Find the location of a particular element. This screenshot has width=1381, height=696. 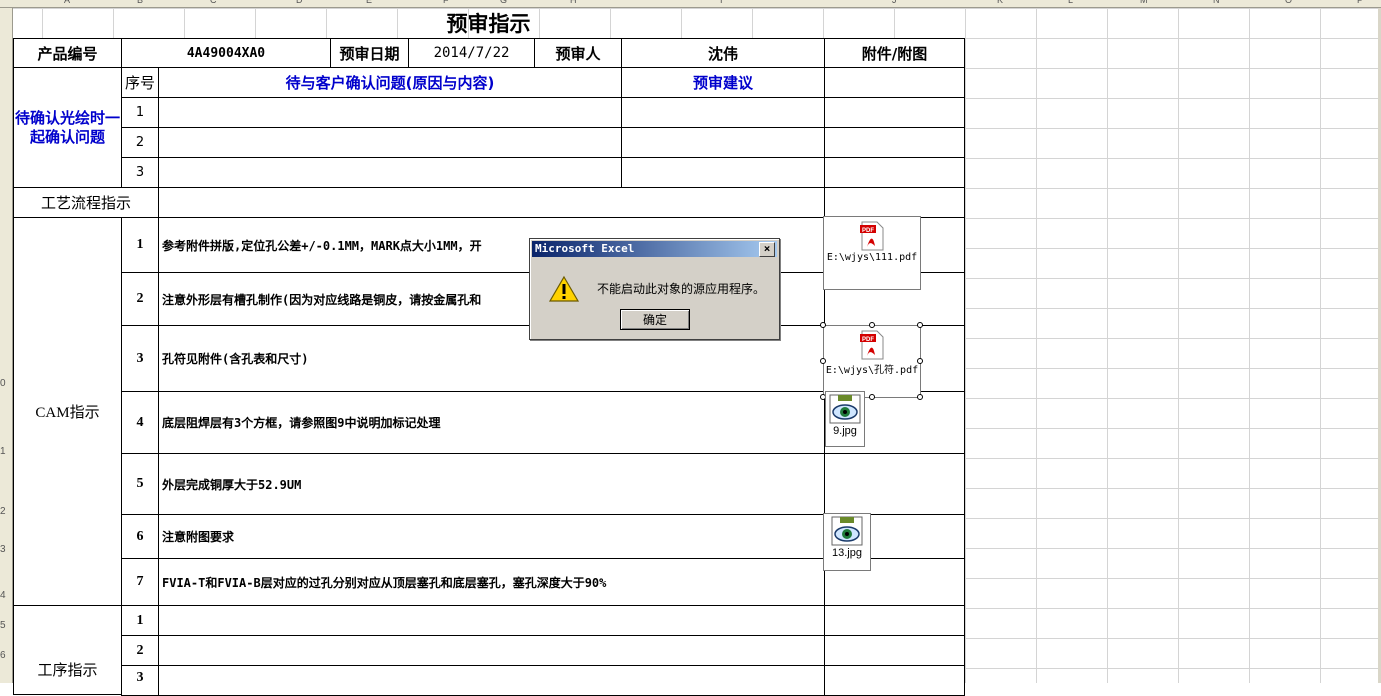

dialog-message: 不能启动此对象的源应用程序。 is located at coordinates (681, 289).